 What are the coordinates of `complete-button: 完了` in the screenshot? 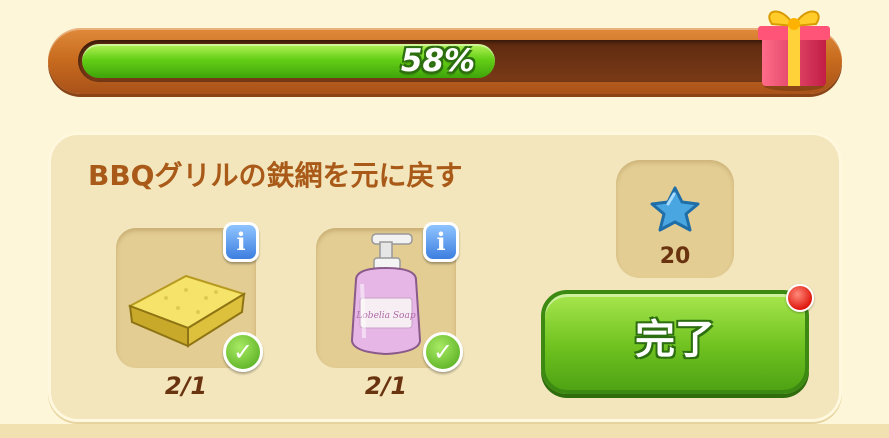 It's located at (675, 342).